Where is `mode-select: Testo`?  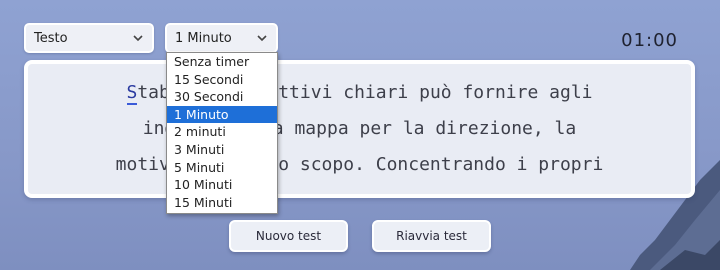 mode-select: Testo is located at coordinates (89, 38).